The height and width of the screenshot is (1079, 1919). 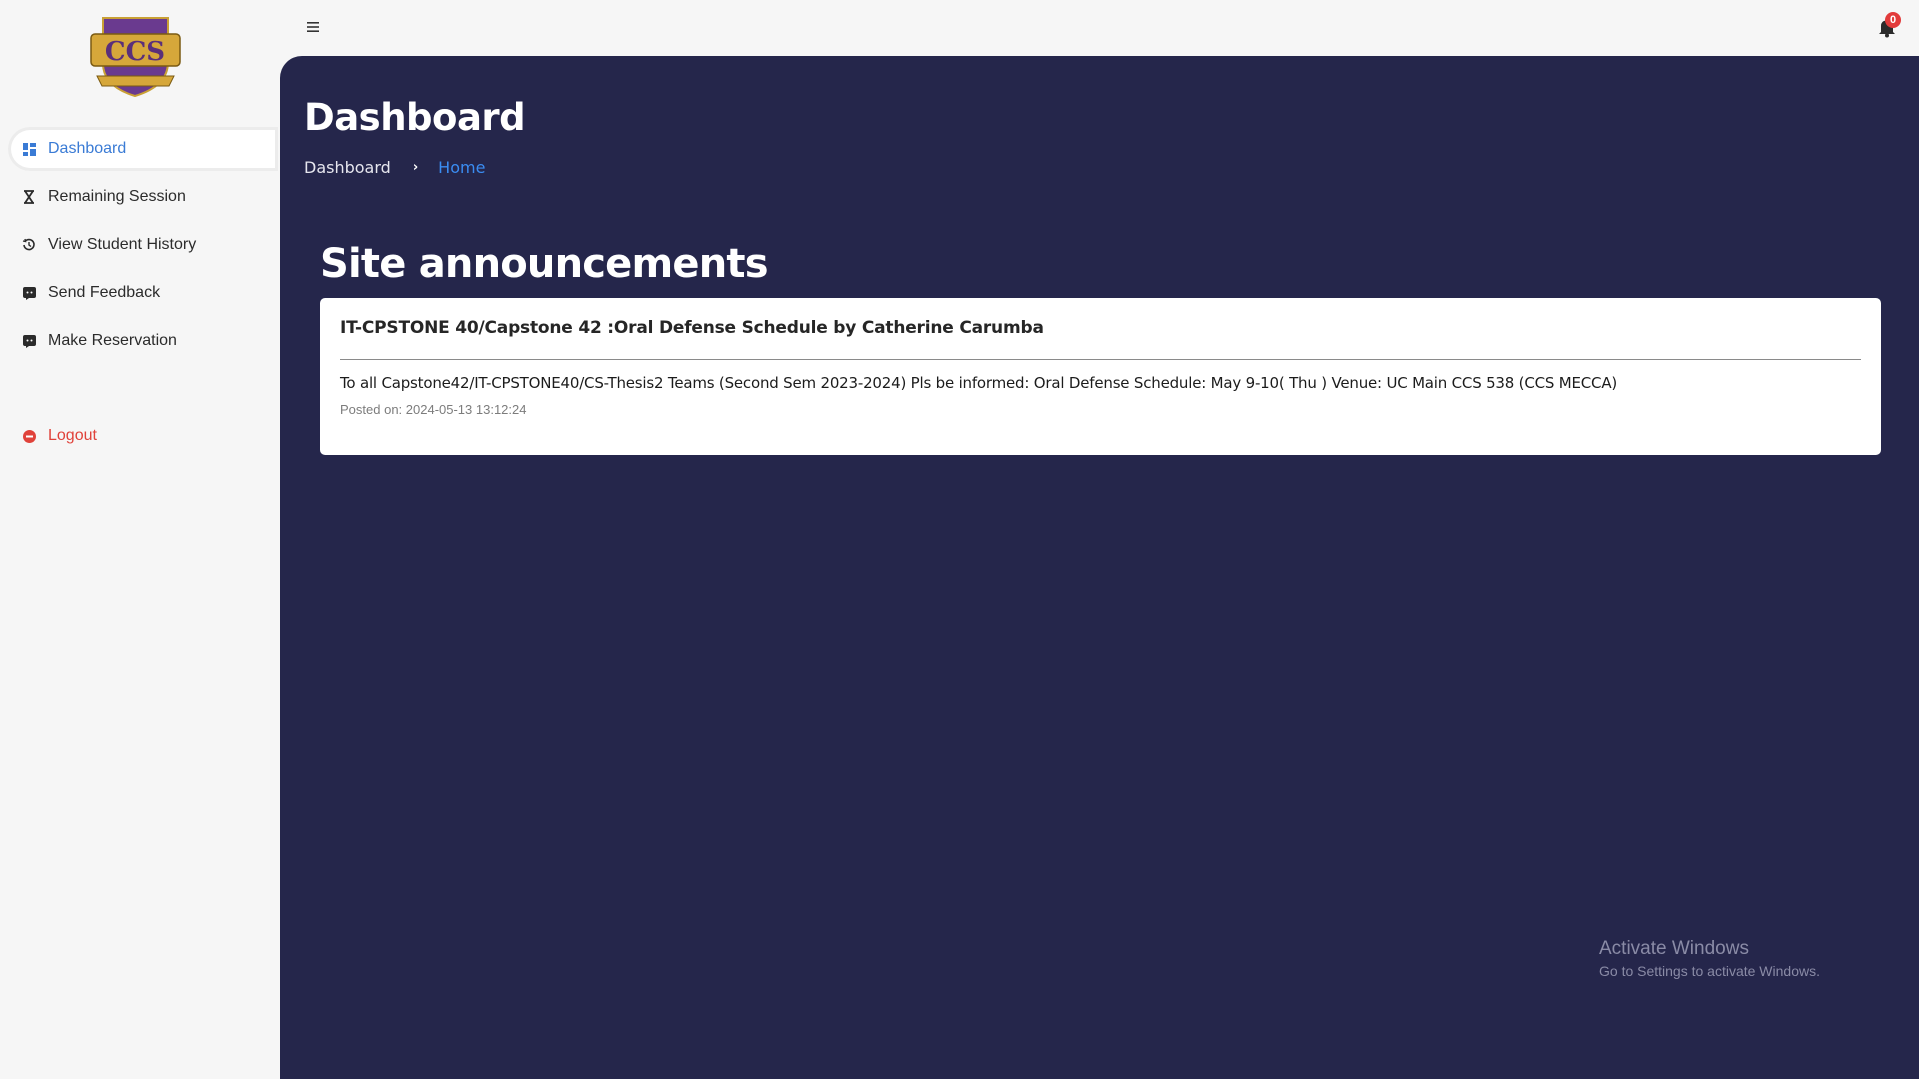 I want to click on watermark-title: Activate Windows, so click(x=1674, y=948).